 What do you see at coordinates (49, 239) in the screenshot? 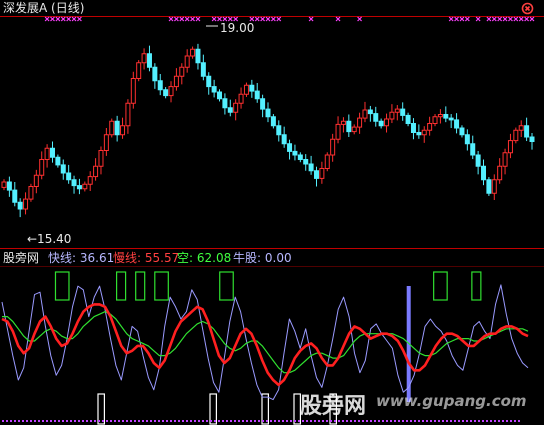
I see `low-label: ←15.40` at bounding box center [49, 239].